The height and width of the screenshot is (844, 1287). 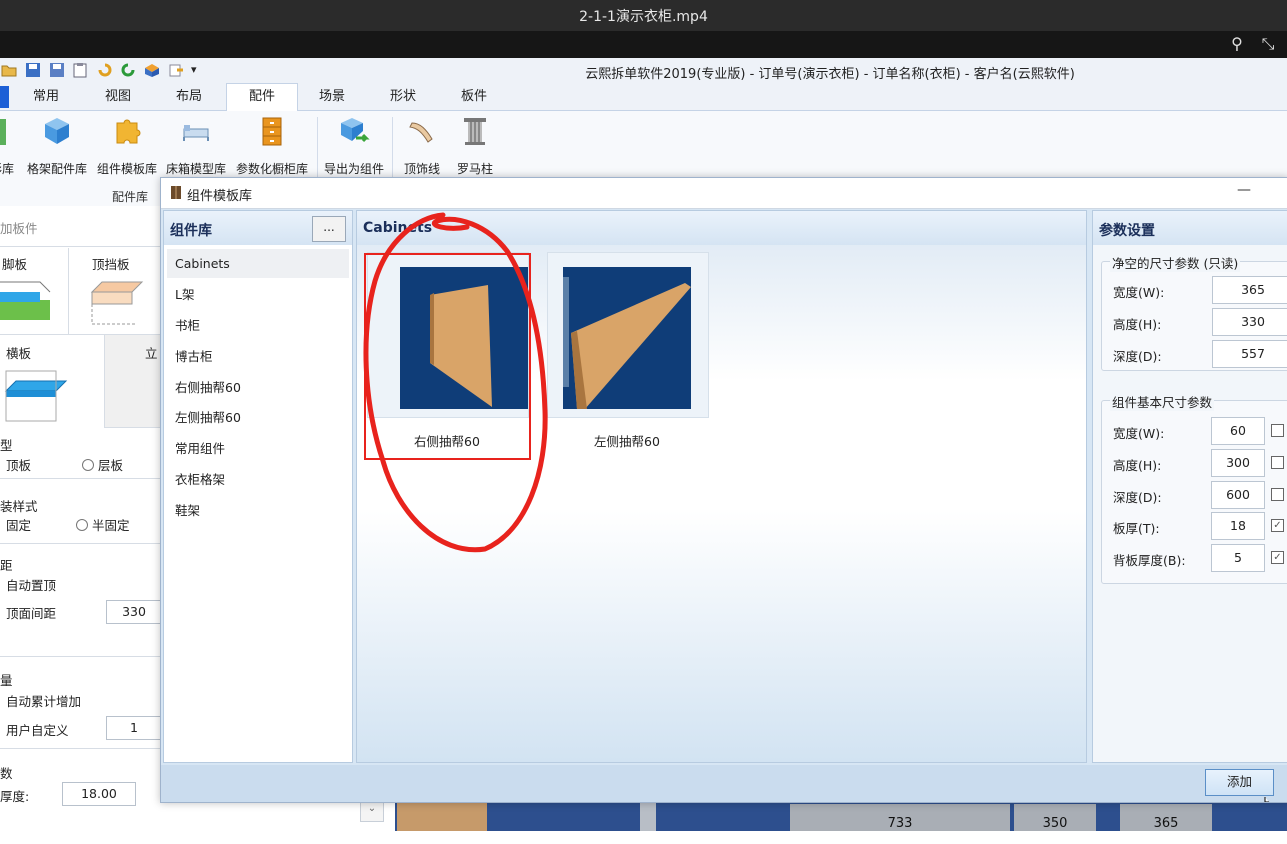 What do you see at coordinates (1266, 799) in the screenshot?
I see `mouse-cursor-icon` at bounding box center [1266, 799].